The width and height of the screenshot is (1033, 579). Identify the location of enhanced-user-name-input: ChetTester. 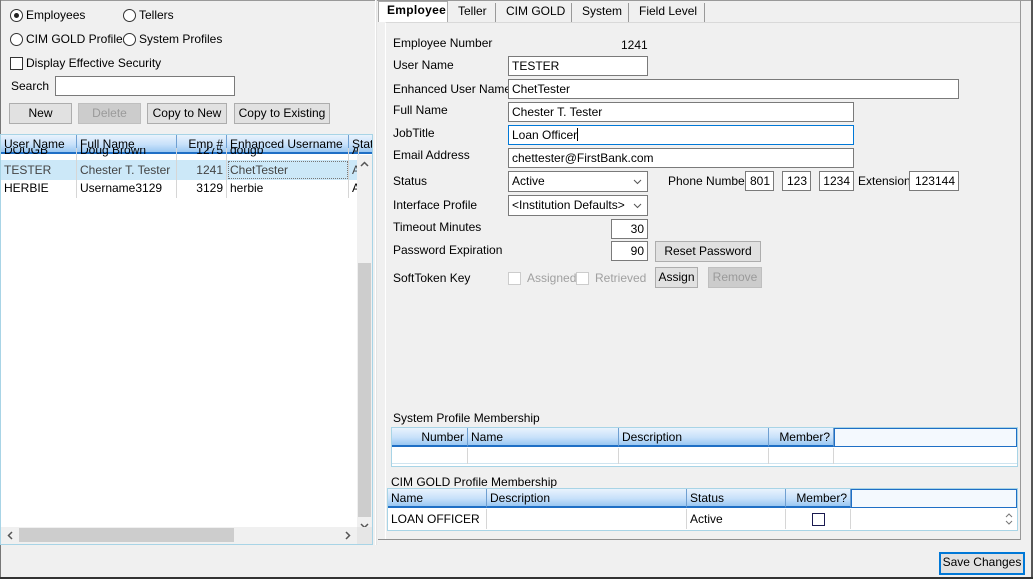
(733, 89).